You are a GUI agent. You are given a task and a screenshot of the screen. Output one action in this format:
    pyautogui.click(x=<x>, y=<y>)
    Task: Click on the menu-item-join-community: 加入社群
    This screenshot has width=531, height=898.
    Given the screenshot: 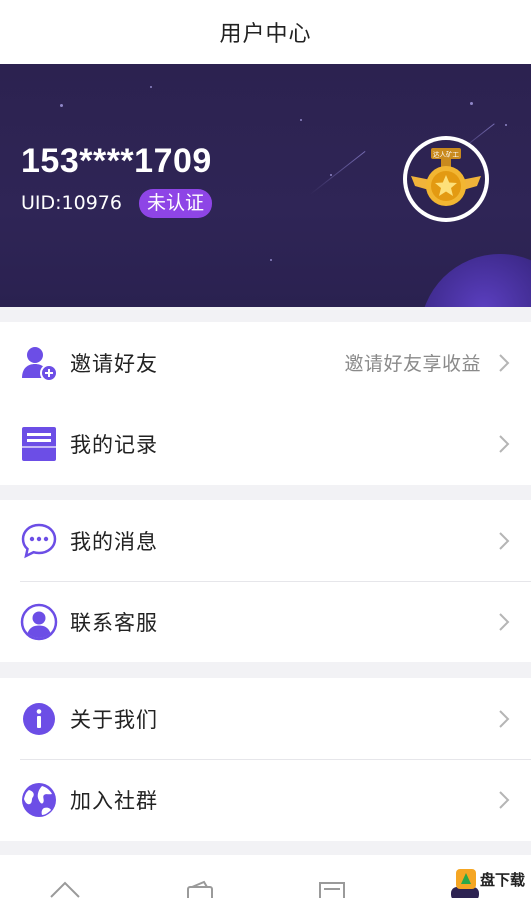 What is the action you would take?
    pyautogui.click(x=265, y=799)
    